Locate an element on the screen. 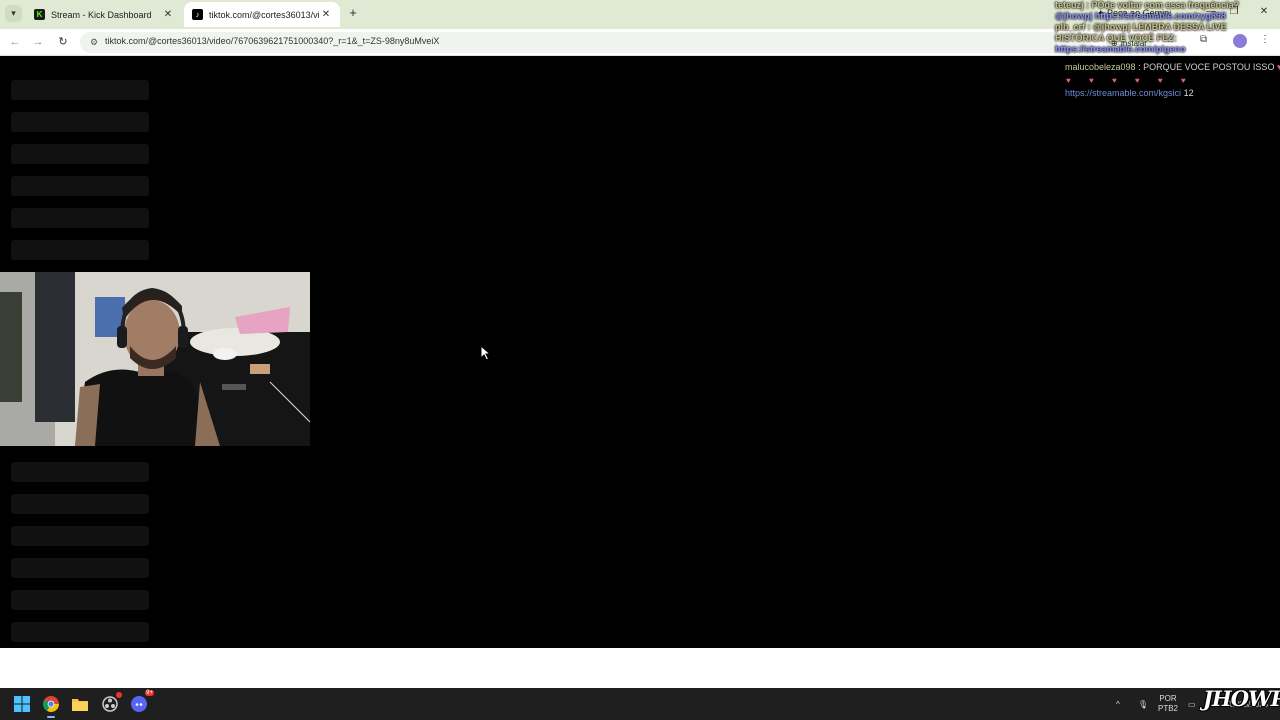 The width and height of the screenshot is (1280, 720). microphone-icon: 🎙 is located at coordinates (1143, 704).